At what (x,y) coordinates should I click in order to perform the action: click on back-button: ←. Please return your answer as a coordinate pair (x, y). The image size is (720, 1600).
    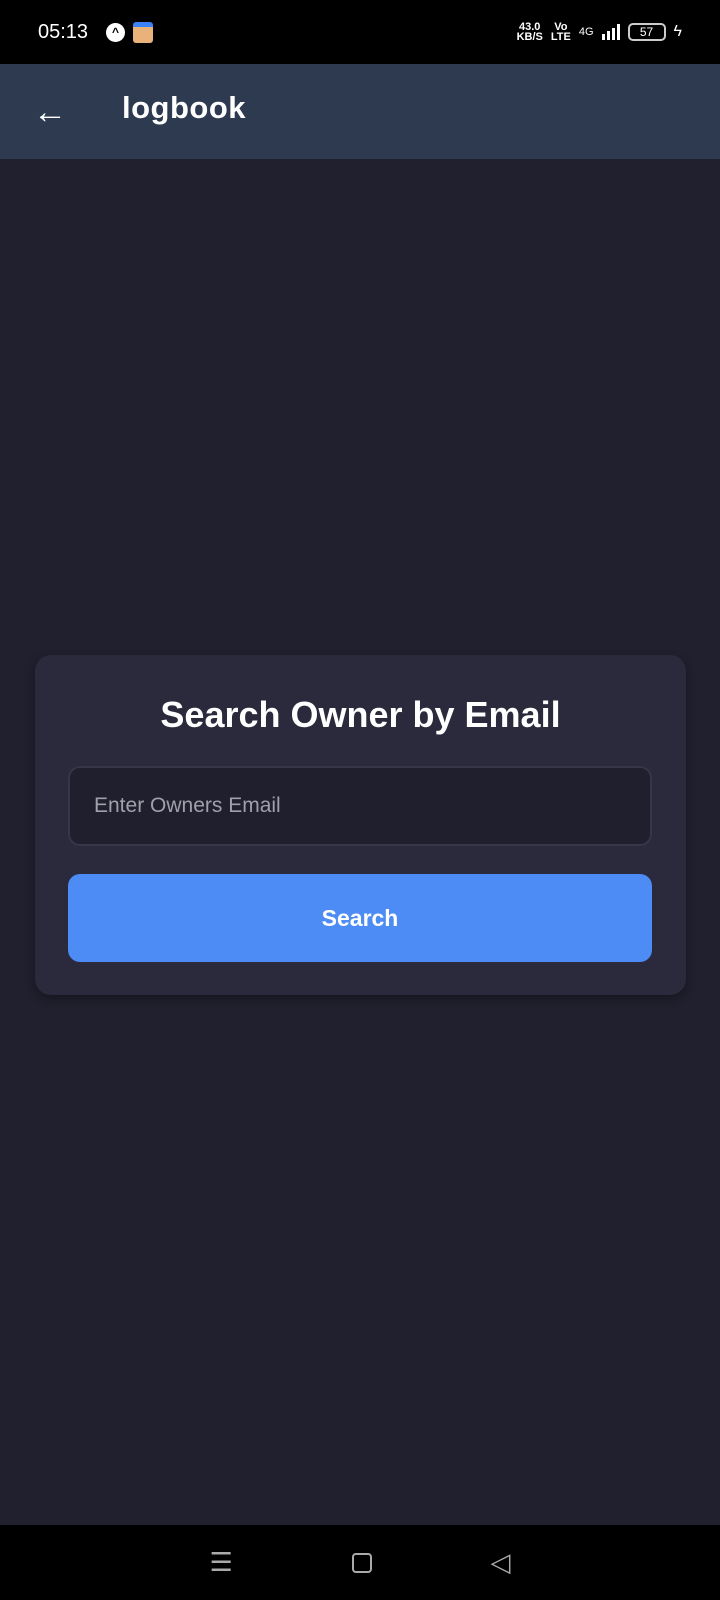
    Looking at the image, I should click on (50, 112).